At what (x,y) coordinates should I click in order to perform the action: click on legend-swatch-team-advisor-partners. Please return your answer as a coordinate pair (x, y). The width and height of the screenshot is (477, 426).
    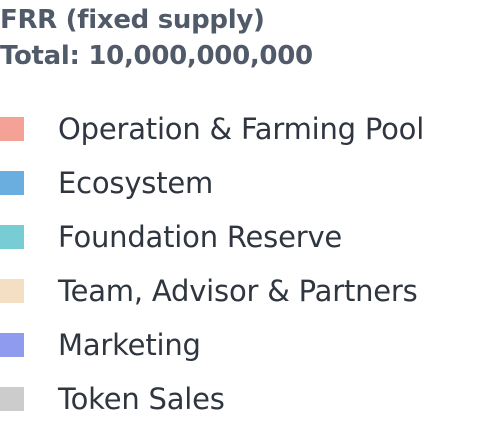
    Looking at the image, I should click on (12, 291).